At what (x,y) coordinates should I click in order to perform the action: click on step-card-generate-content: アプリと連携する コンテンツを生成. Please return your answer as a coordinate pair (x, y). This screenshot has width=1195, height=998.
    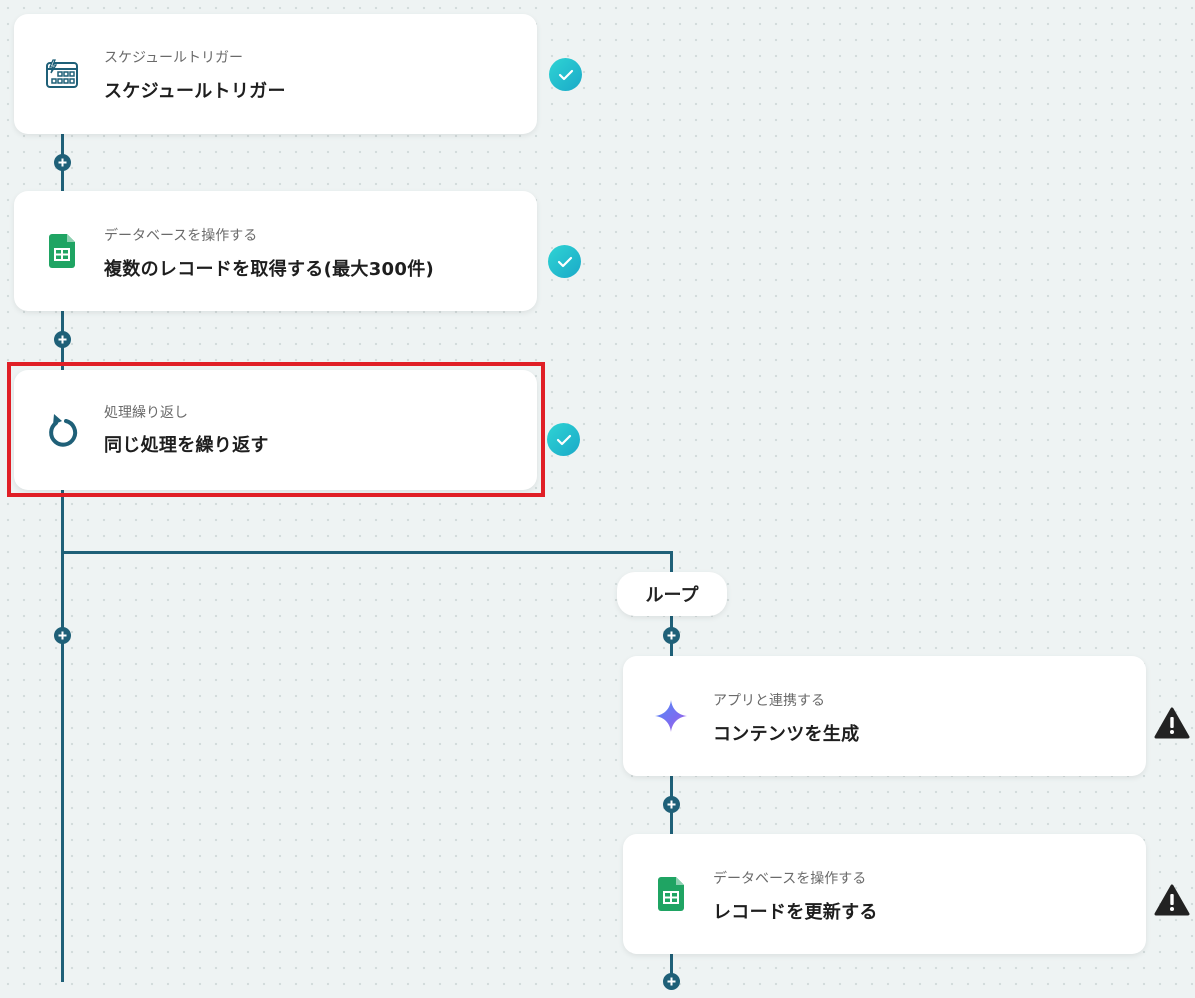
    Looking at the image, I should click on (884, 716).